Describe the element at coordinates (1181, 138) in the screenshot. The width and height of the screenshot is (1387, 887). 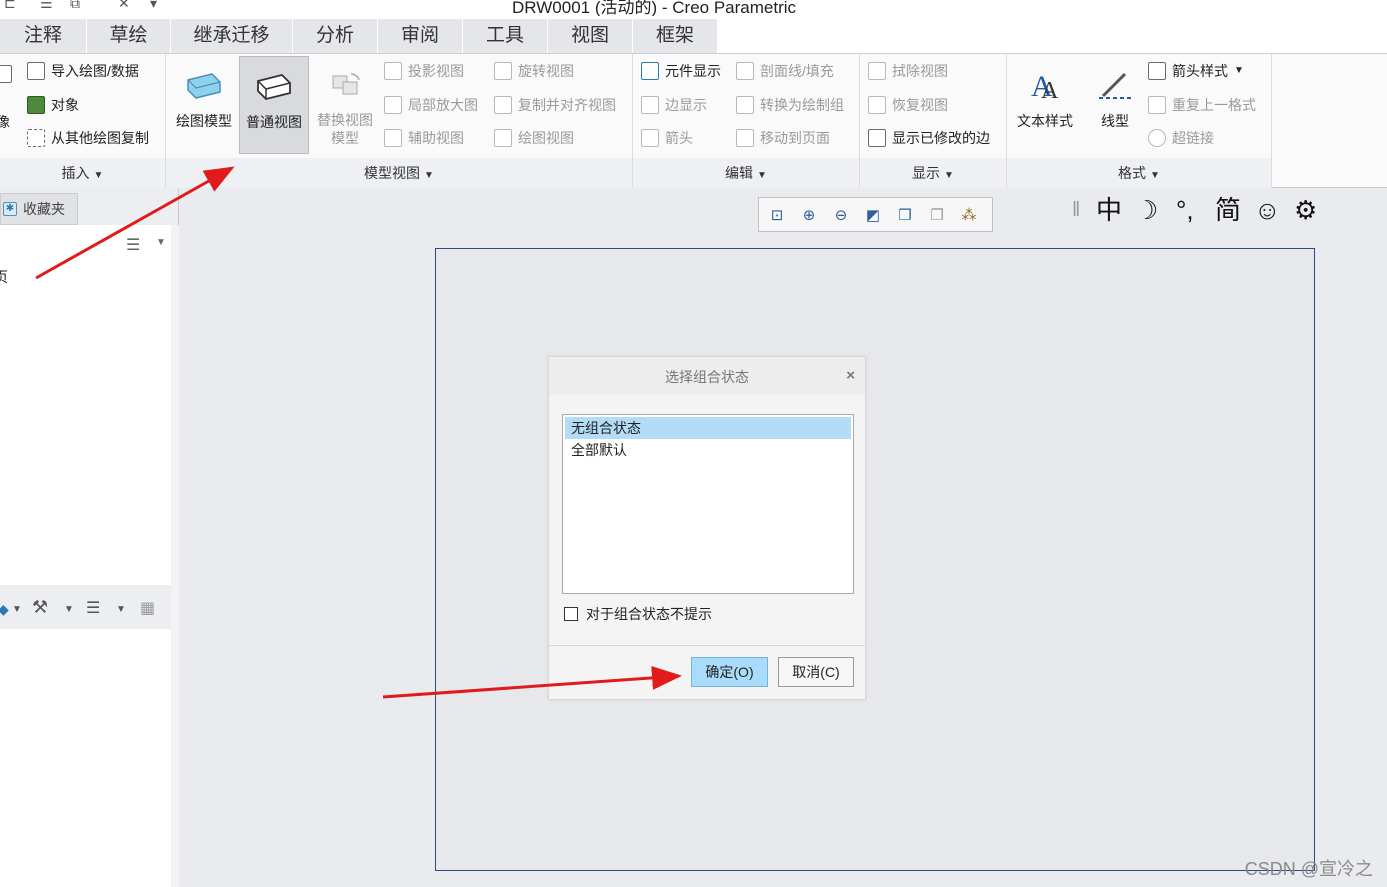
I see `hyperlink-button: 超链接` at that location.